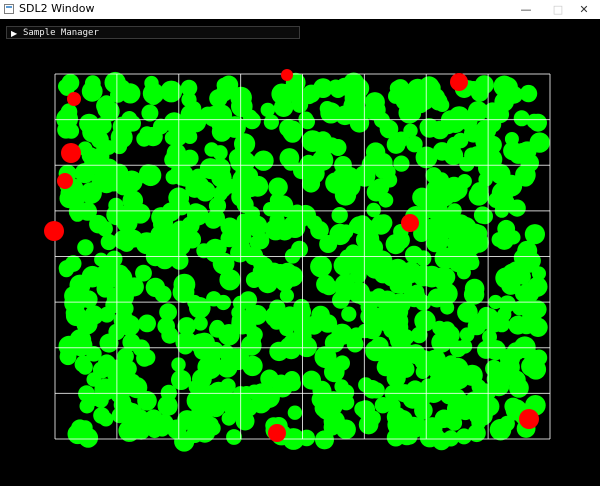  I want to click on minimize-button: —, so click(526, 9).